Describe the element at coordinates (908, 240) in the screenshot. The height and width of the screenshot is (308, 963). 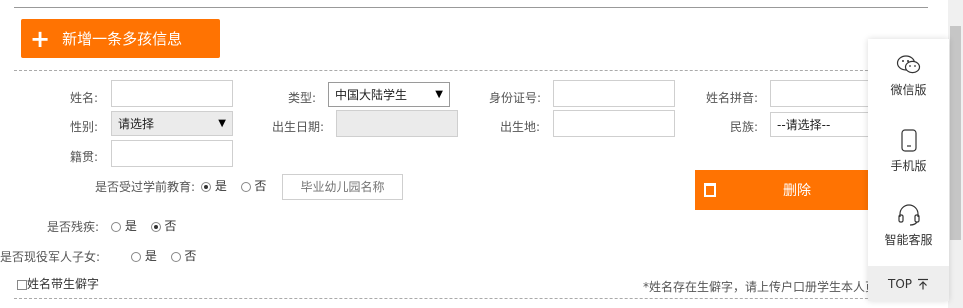
I see `sidebar-service-label: 智能客服` at that location.